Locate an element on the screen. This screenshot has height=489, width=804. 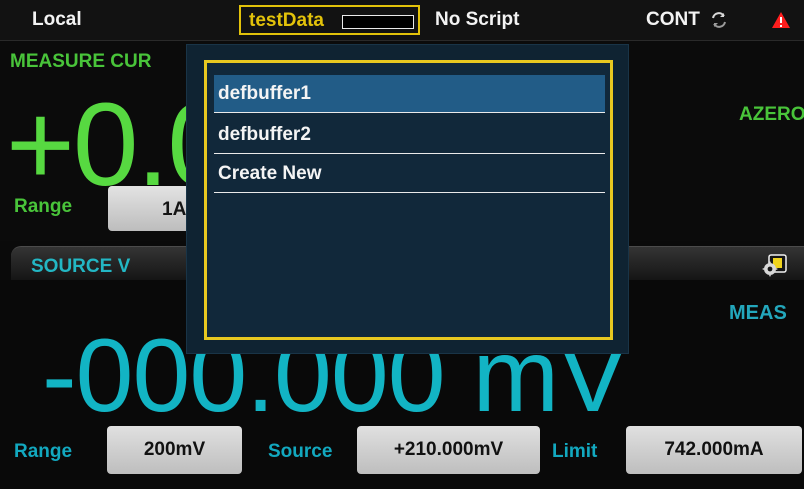
measure-range-value: 1A is located at coordinates (174, 209).